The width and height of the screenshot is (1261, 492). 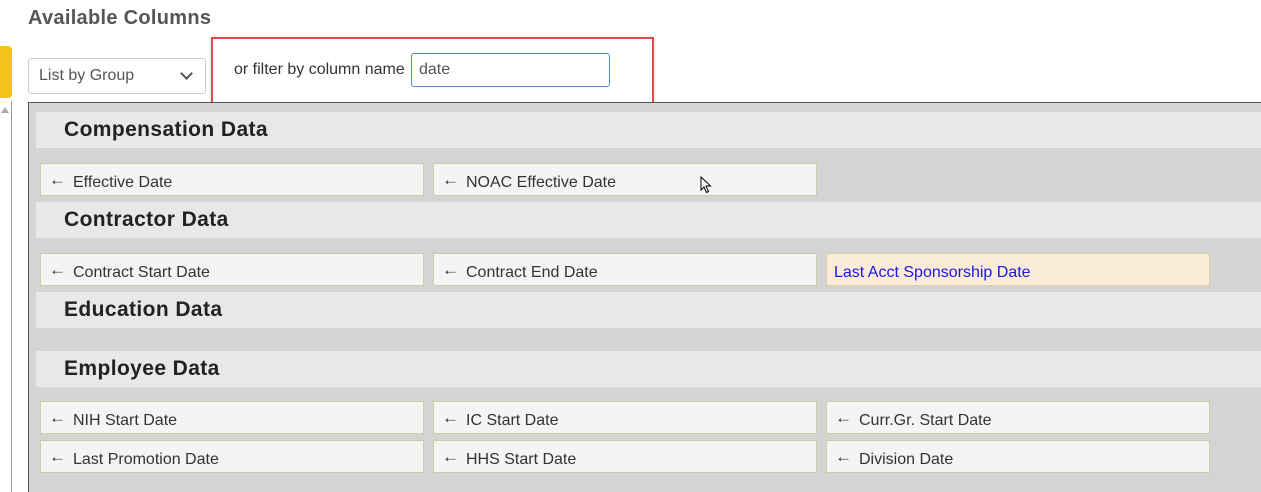 I want to click on column-label: HHS Start Date, so click(x=521, y=459).